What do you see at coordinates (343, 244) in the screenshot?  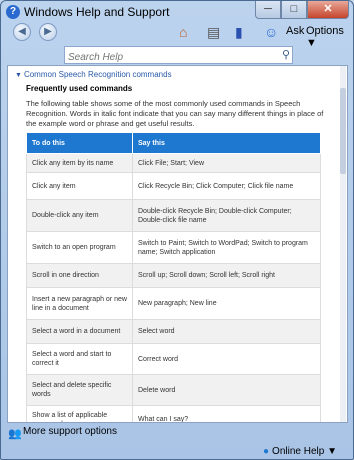 I see `vertical-scrollbar` at bounding box center [343, 244].